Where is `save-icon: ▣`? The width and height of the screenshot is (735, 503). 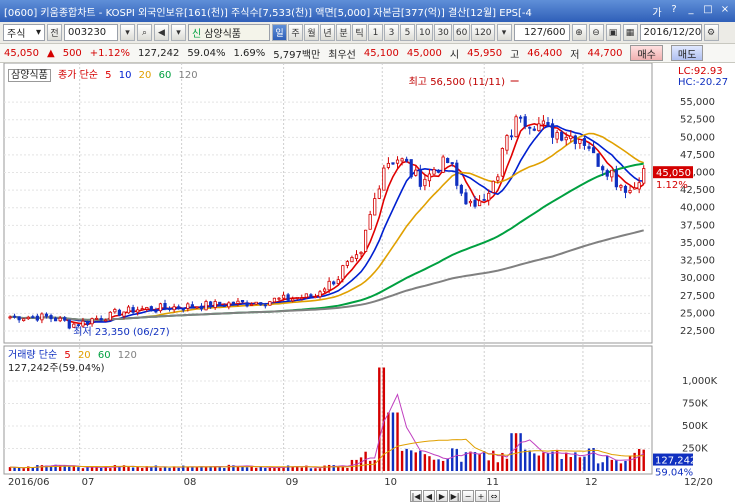 save-icon: ▣ is located at coordinates (613, 32).